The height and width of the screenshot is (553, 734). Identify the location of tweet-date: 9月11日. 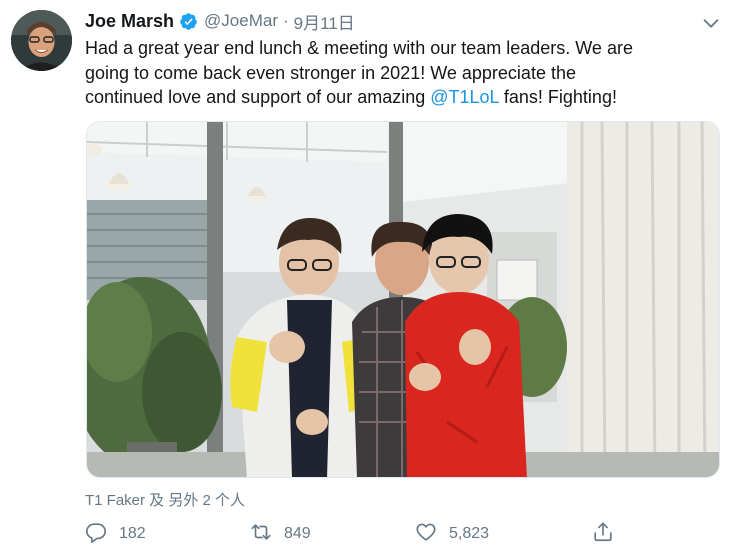
(324, 21).